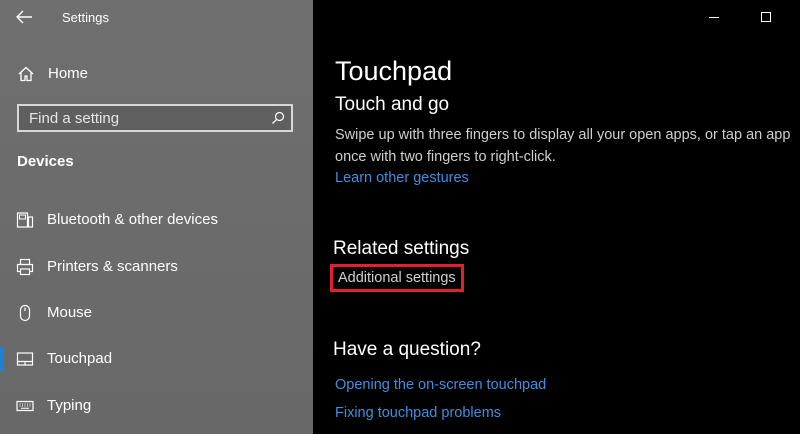  What do you see at coordinates (24, 17) in the screenshot?
I see `back-arrow-icon` at bounding box center [24, 17].